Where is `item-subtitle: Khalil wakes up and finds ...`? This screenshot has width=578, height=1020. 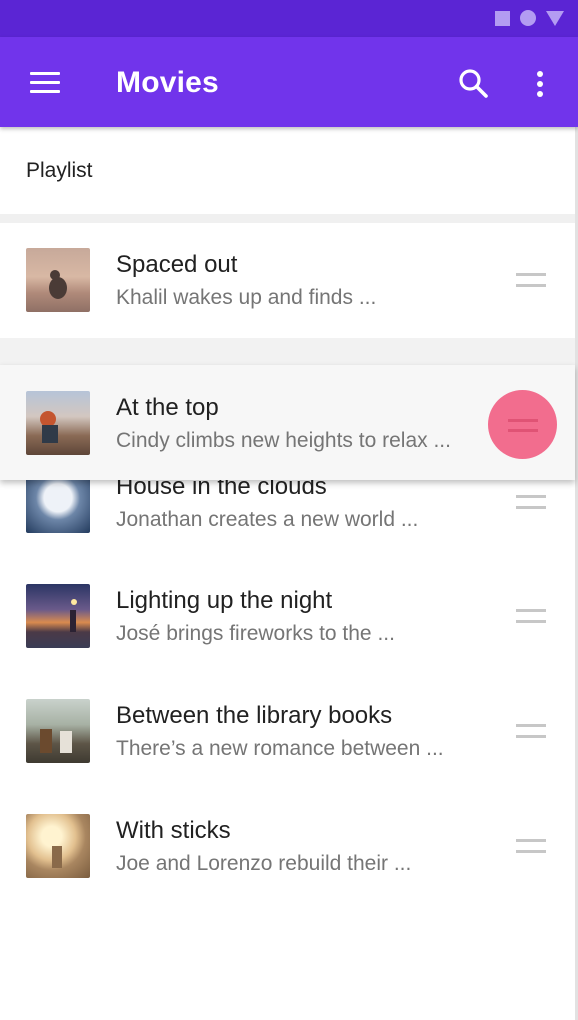
item-subtitle: Khalil wakes up and finds ... is located at coordinates (246, 297).